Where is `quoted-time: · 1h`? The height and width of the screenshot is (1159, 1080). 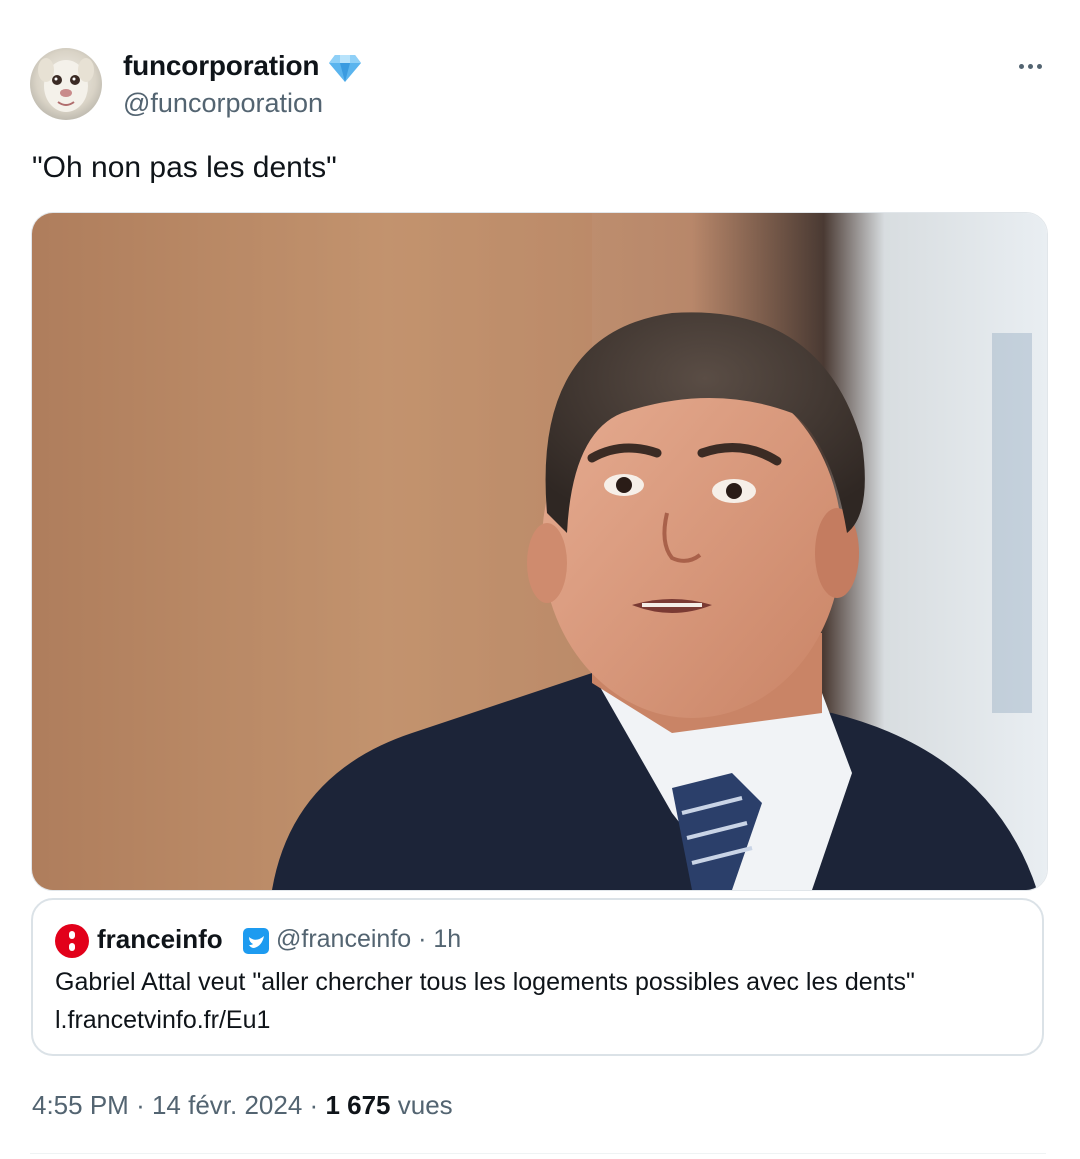 quoted-time: · 1h is located at coordinates (440, 939).